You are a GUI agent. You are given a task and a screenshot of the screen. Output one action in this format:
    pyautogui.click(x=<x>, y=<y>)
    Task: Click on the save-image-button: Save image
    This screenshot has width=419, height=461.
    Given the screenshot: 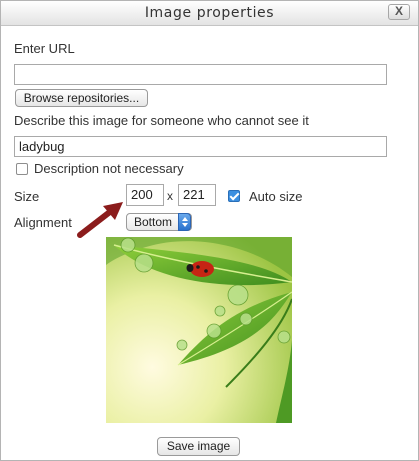 What is the action you would take?
    pyautogui.click(x=198, y=446)
    